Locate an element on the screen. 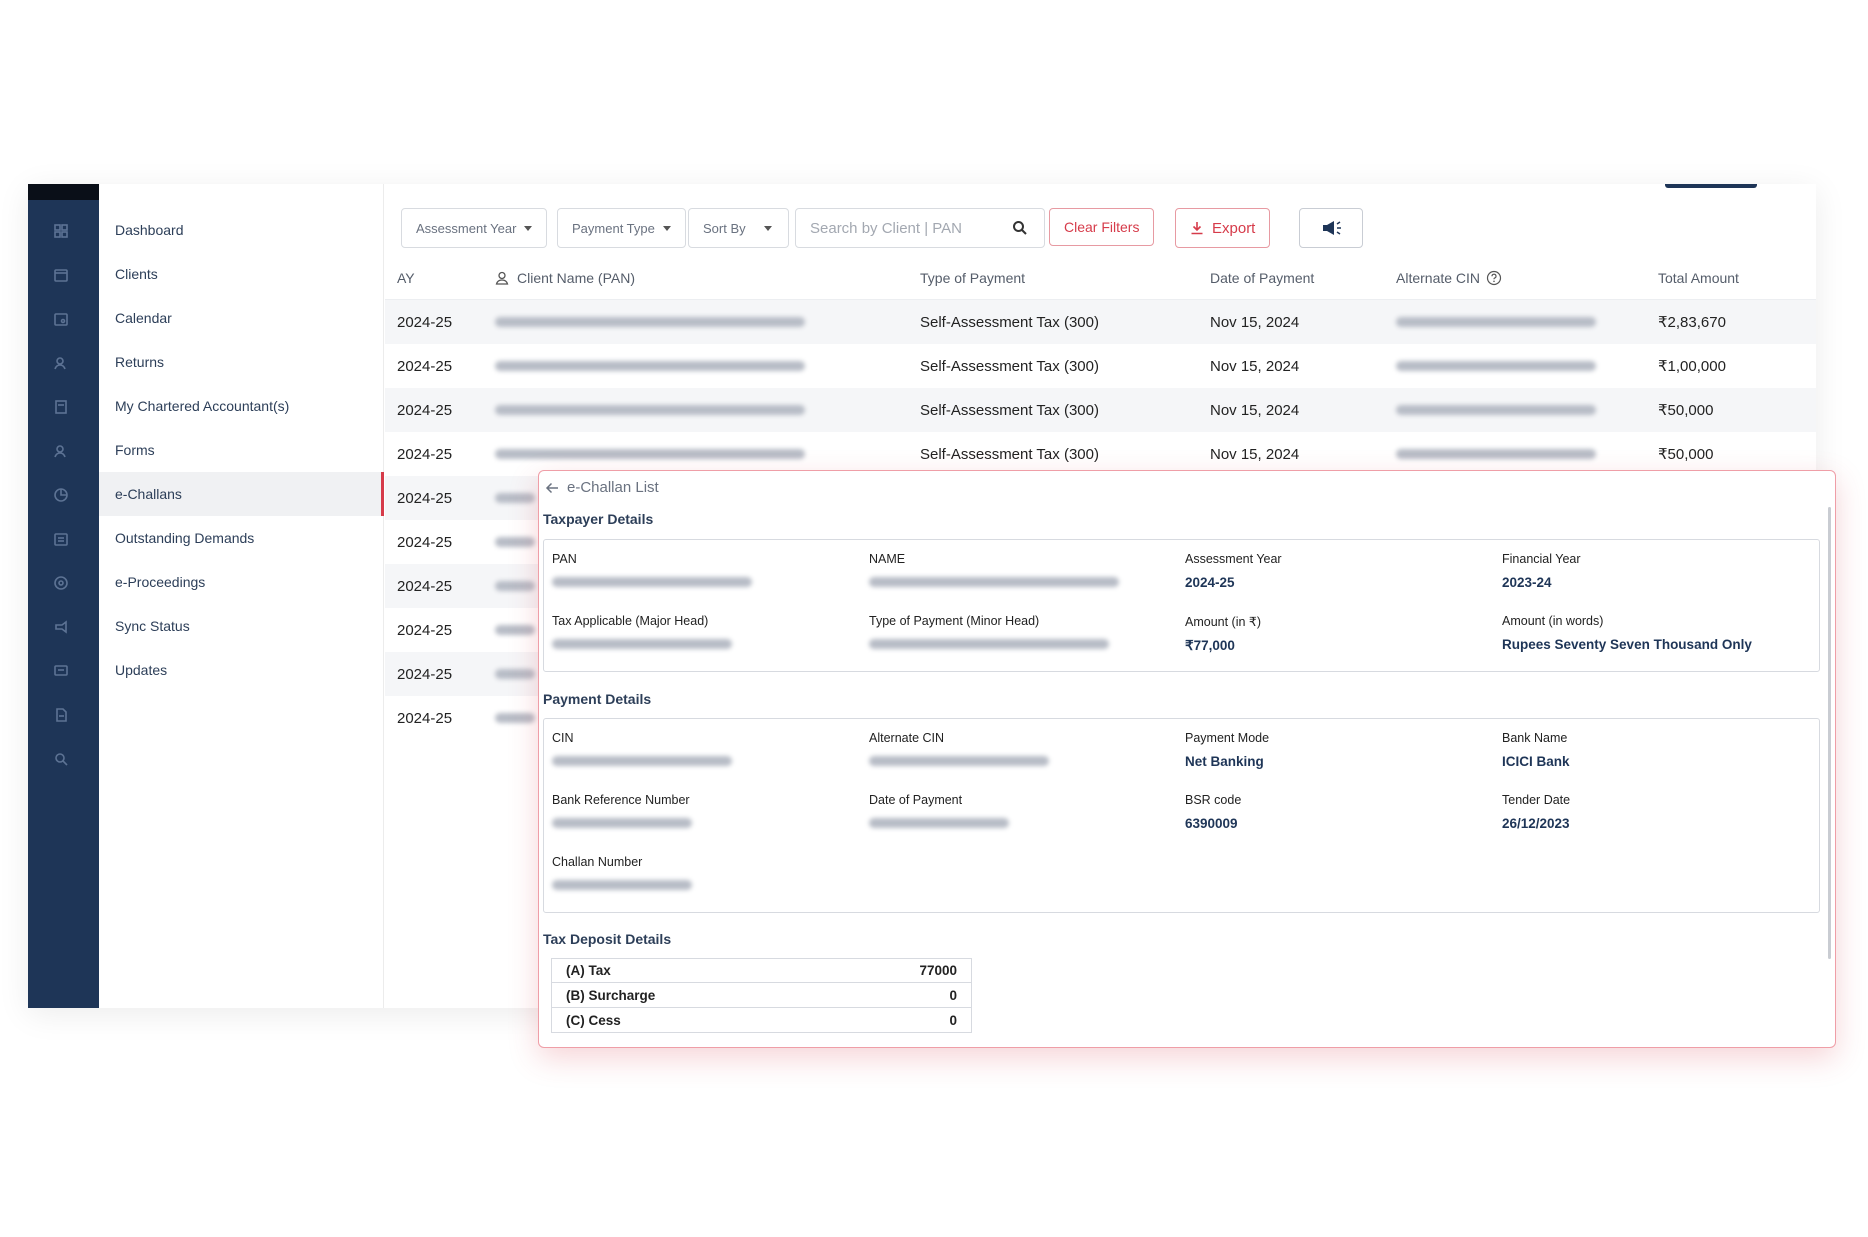 Image resolution: width=1868 pixels, height=1237 pixels. user-icon is located at coordinates (502, 278).